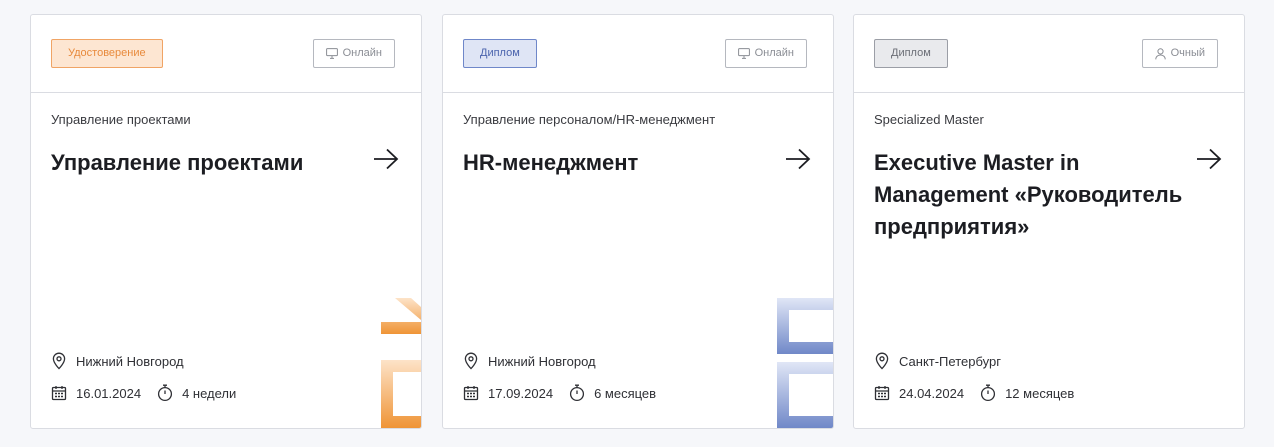 This screenshot has width=1274, height=447. What do you see at coordinates (974, 393) in the screenshot?
I see `schedule-row: 24.04.2024 12 месяцев` at bounding box center [974, 393].